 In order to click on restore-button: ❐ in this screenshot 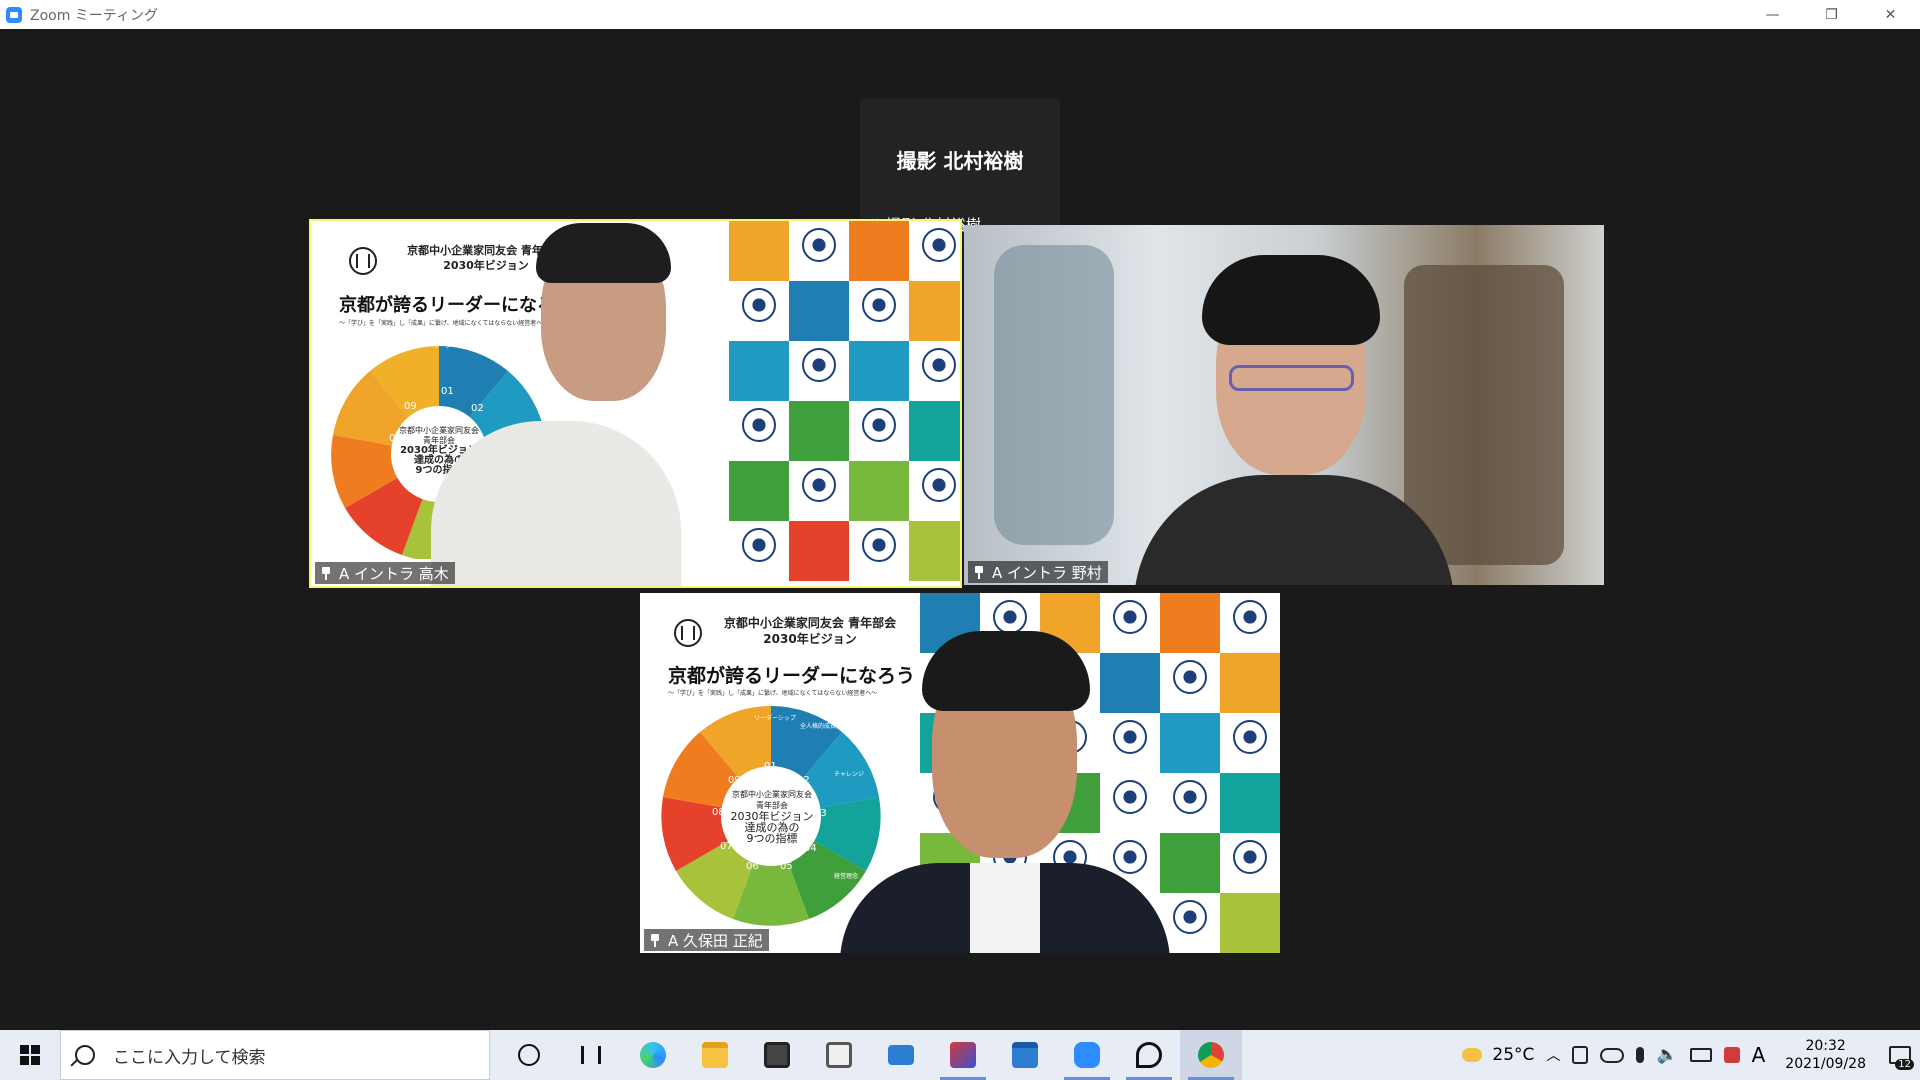, I will do `click(1831, 14)`.